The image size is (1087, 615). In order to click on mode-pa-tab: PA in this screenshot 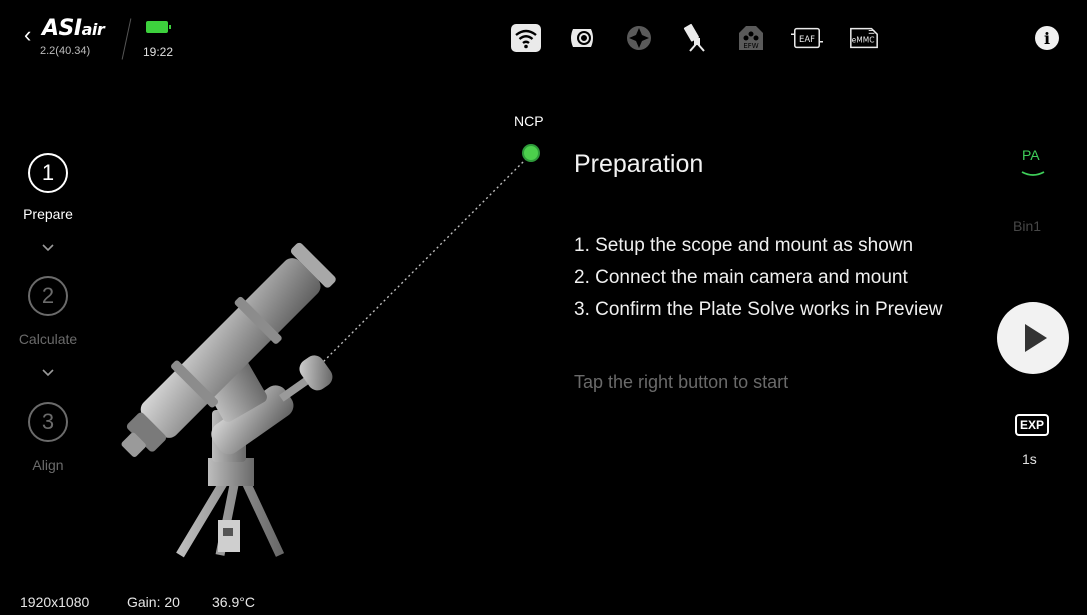, I will do `click(1031, 155)`.